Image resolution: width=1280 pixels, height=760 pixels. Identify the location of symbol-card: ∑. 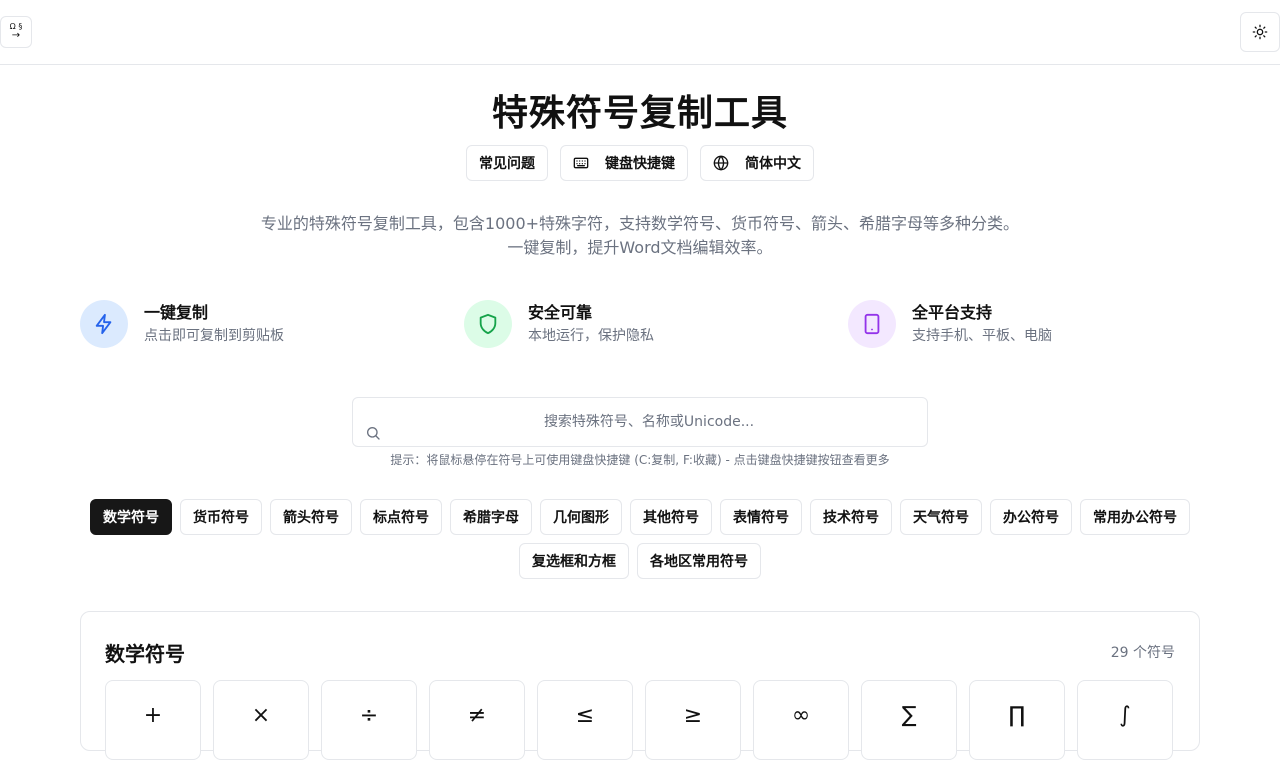
(909, 720).